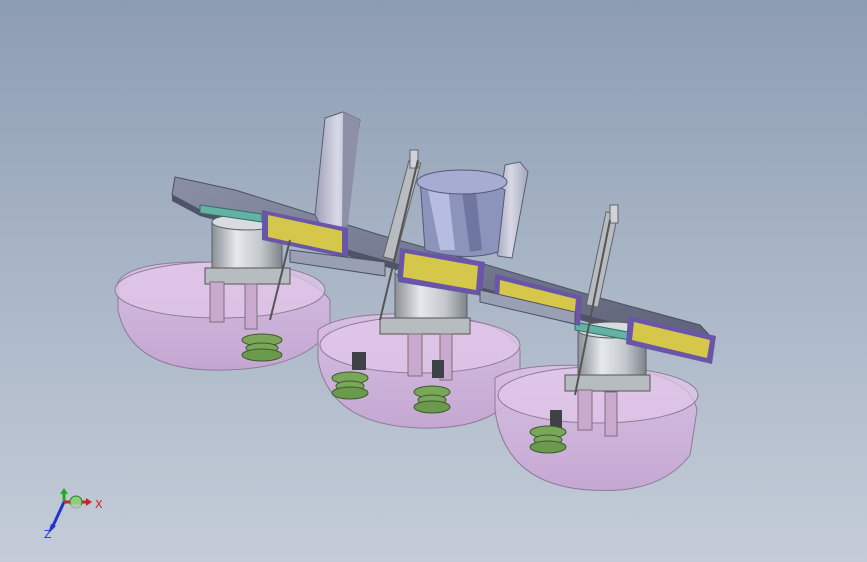 The width and height of the screenshot is (867, 562). I want to click on axis-z-label: Z, so click(48, 534).